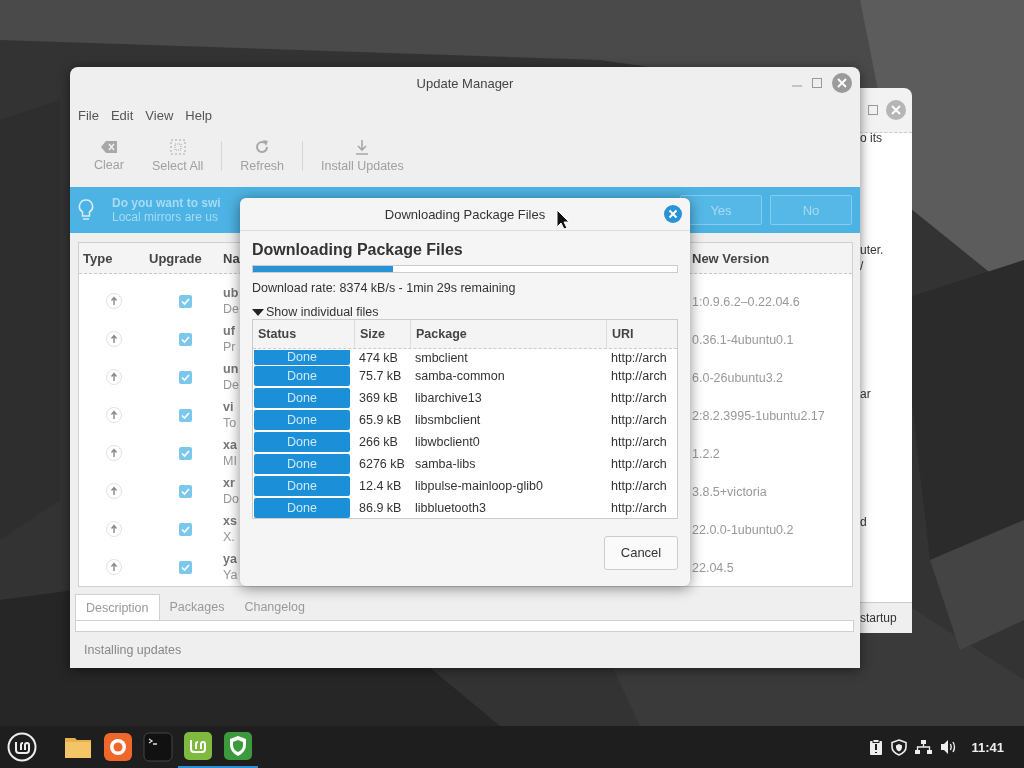 This screenshot has height=768, width=1024. What do you see at coordinates (199, 115) in the screenshot?
I see `menu-item: Help` at bounding box center [199, 115].